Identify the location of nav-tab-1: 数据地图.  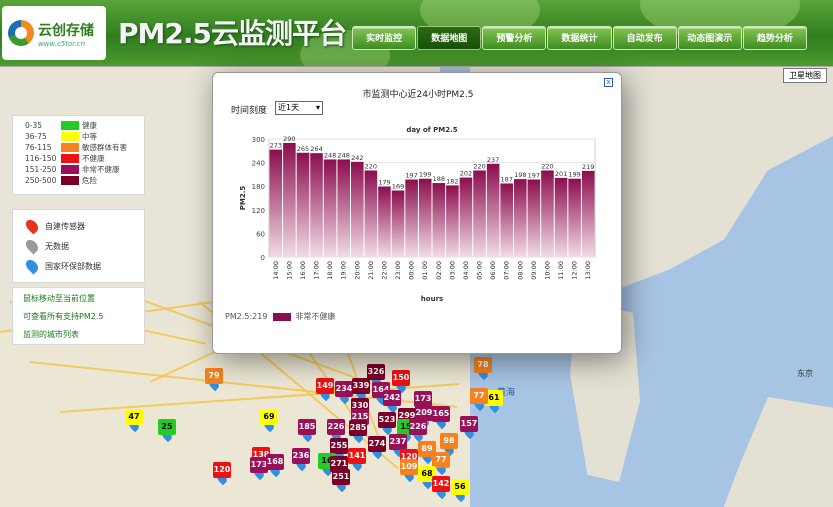
(449, 38).